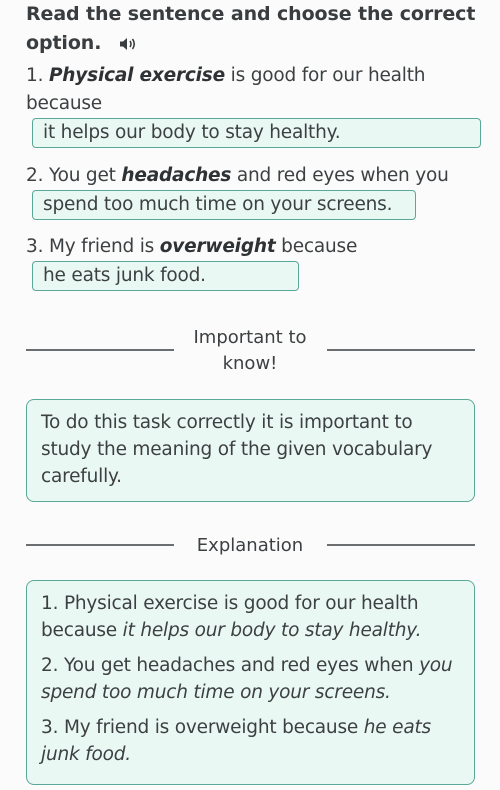 The width and height of the screenshot is (500, 790). I want to click on answer-text: it helps our body to stay healthy., so click(192, 132).